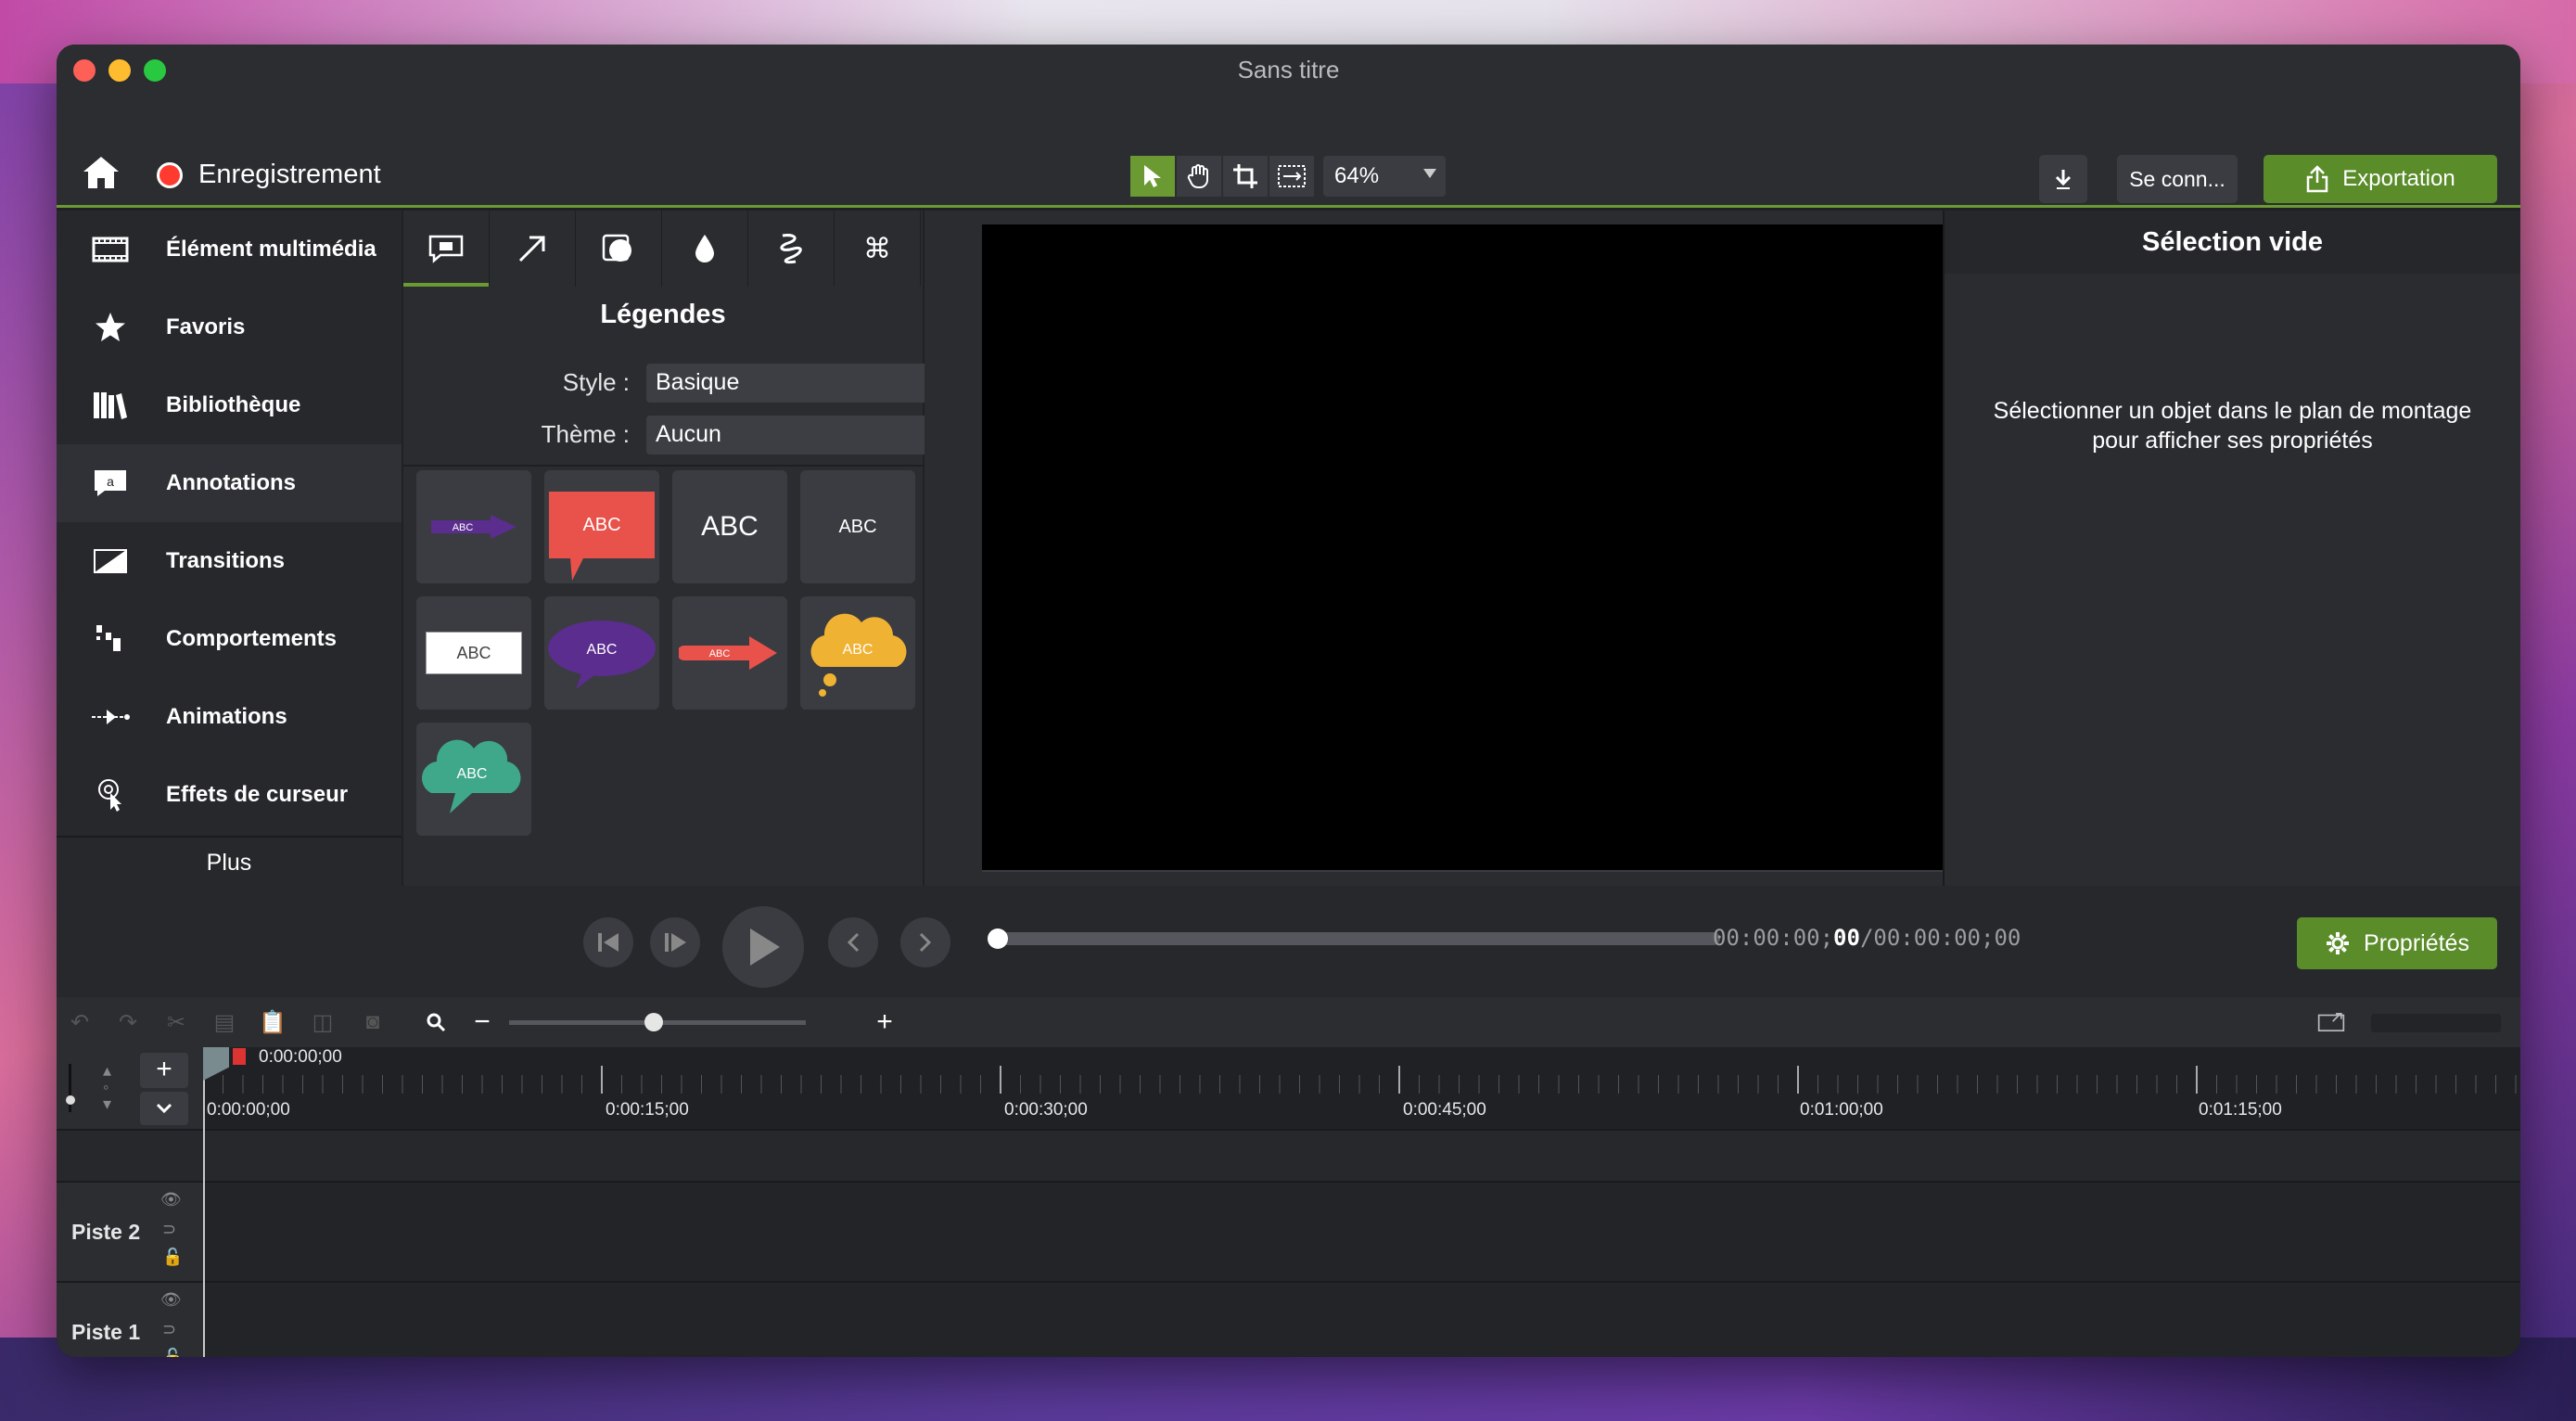  What do you see at coordinates (689, 434) in the screenshot?
I see `theme-value: Aucun` at bounding box center [689, 434].